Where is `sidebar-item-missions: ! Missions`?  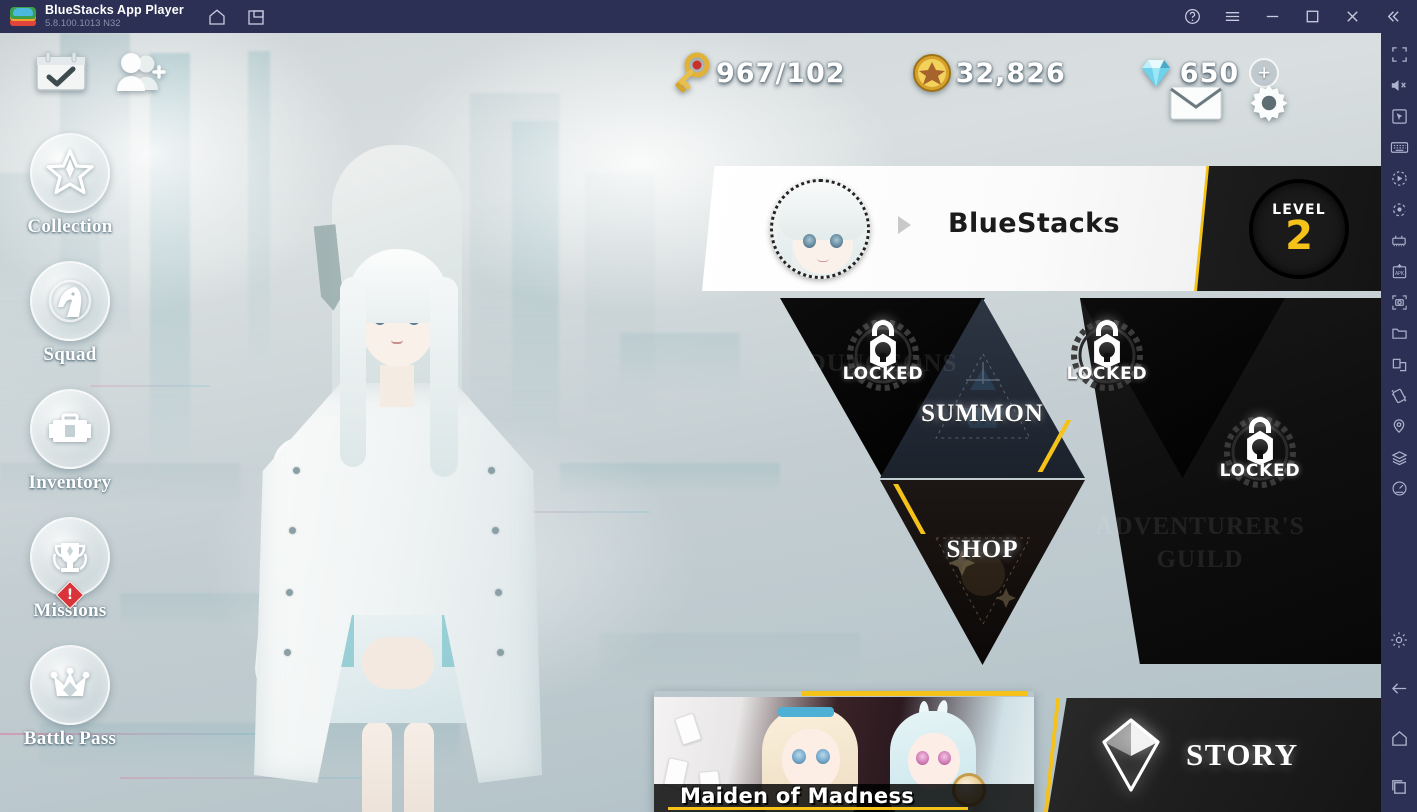 sidebar-item-missions: ! Missions is located at coordinates (70, 581).